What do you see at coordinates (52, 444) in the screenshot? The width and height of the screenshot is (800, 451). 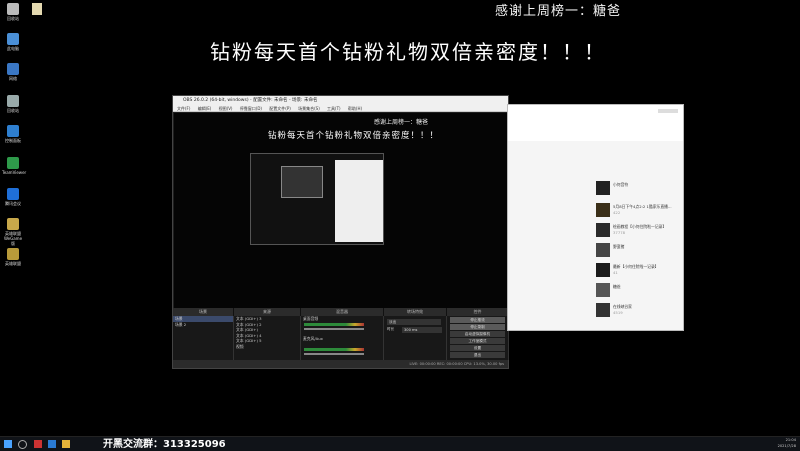 I see `browser-icon` at bounding box center [52, 444].